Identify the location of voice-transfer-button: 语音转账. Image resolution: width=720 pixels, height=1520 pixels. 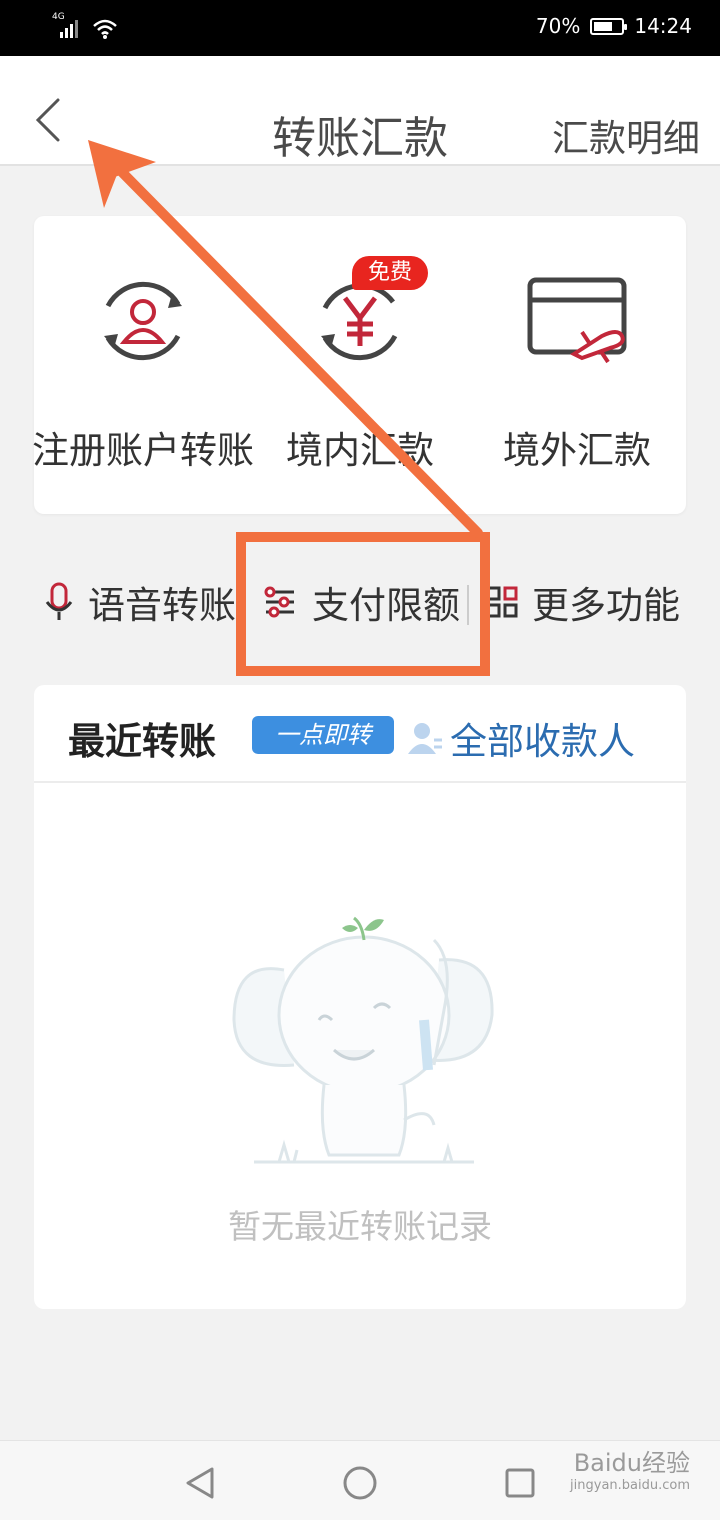
(140, 602).